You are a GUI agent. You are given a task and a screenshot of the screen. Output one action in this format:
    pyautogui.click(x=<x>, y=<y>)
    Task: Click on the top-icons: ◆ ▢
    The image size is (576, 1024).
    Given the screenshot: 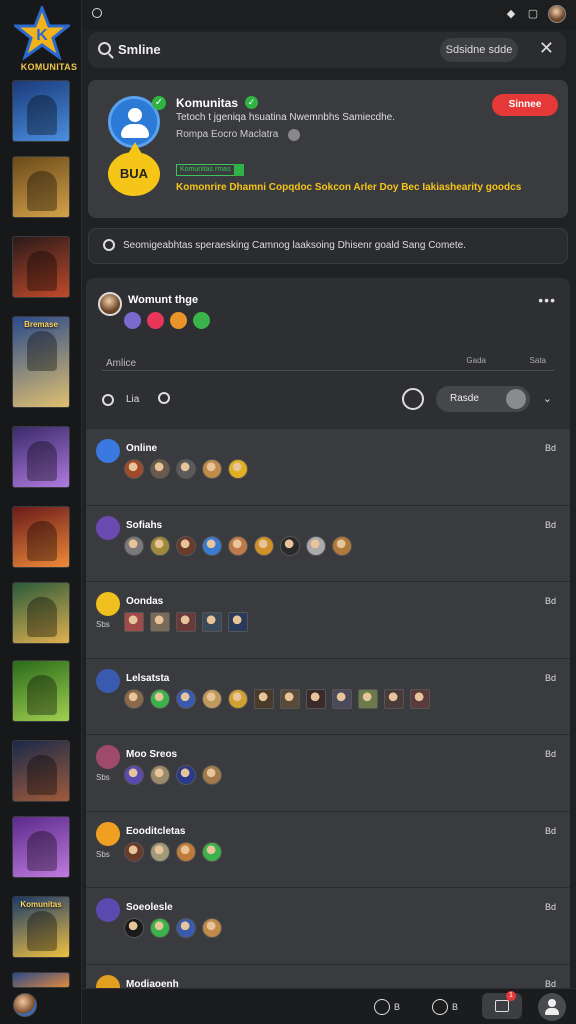 What is the action you would take?
    pyautogui.click(x=535, y=14)
    